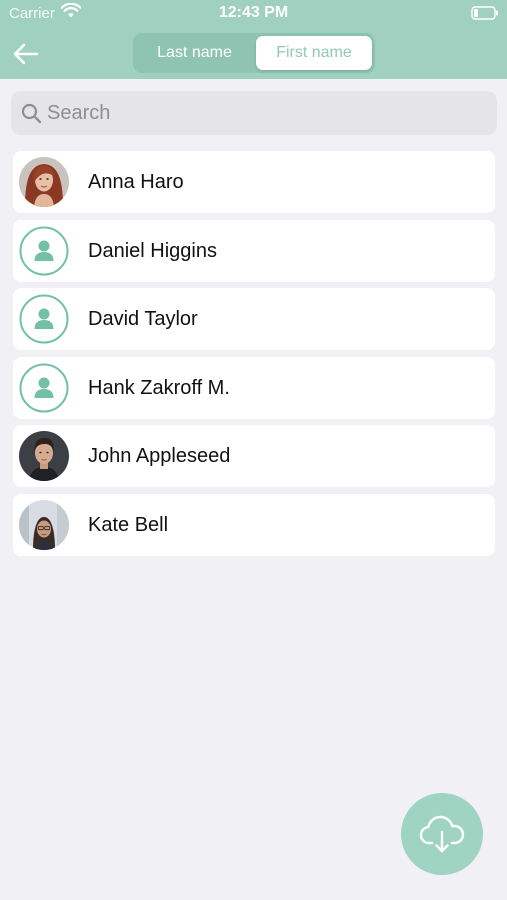 Image resolution: width=507 pixels, height=900 pixels. I want to click on contact-row-hank-zakroff: Hank Zakroff M., so click(254, 387).